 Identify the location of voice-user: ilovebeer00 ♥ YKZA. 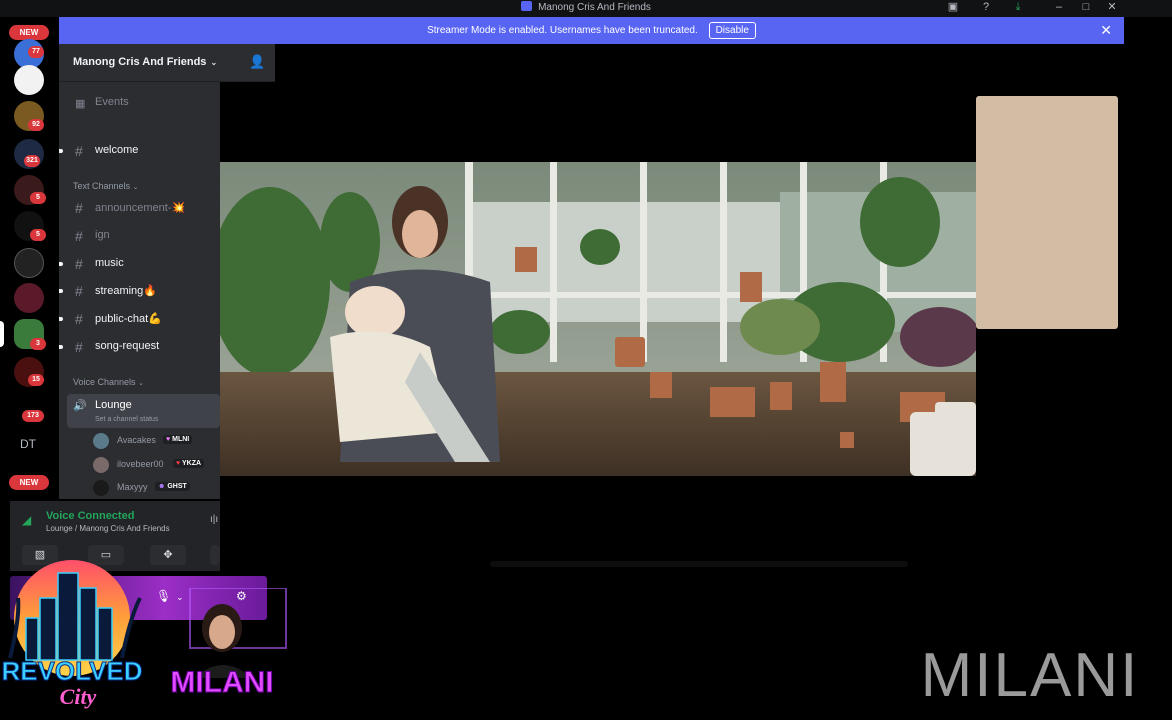
(156, 465).